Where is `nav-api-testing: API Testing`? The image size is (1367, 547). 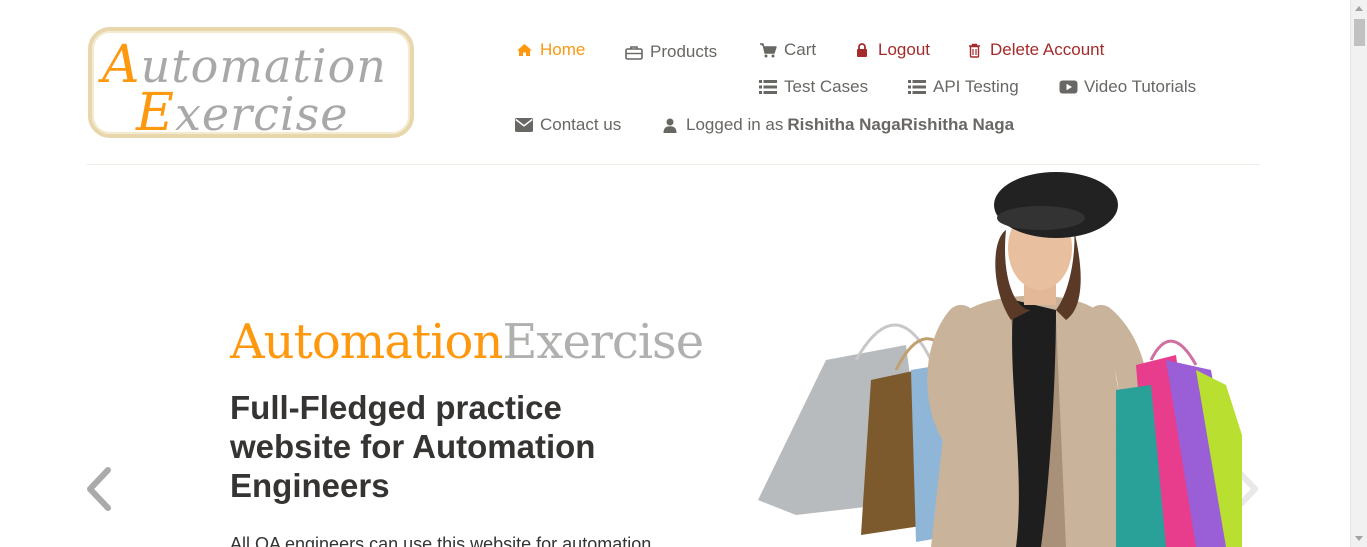 nav-api-testing: API Testing is located at coordinates (963, 87).